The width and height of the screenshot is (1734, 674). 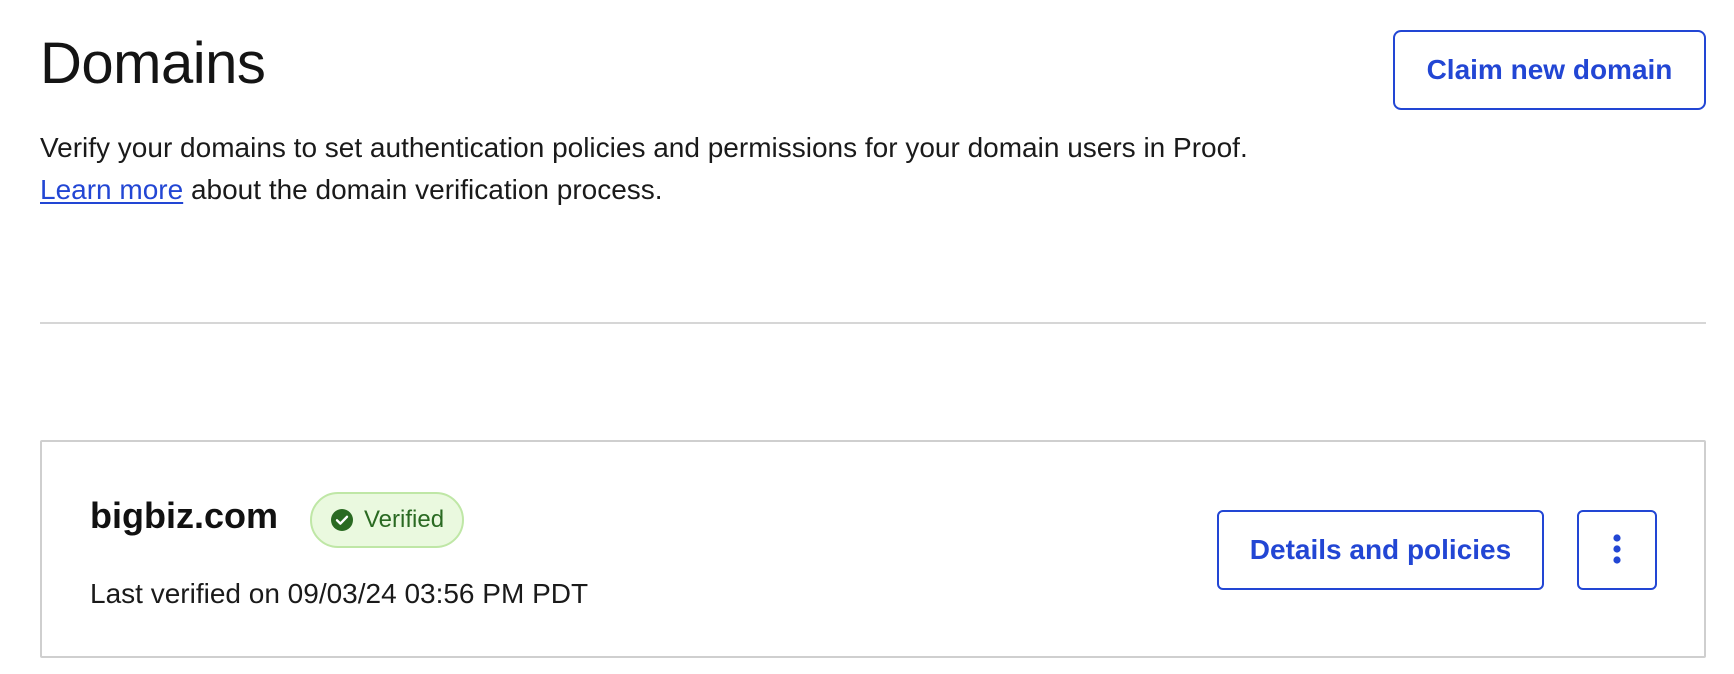 What do you see at coordinates (184, 515) in the screenshot?
I see `domain-name: bigbiz.com` at bounding box center [184, 515].